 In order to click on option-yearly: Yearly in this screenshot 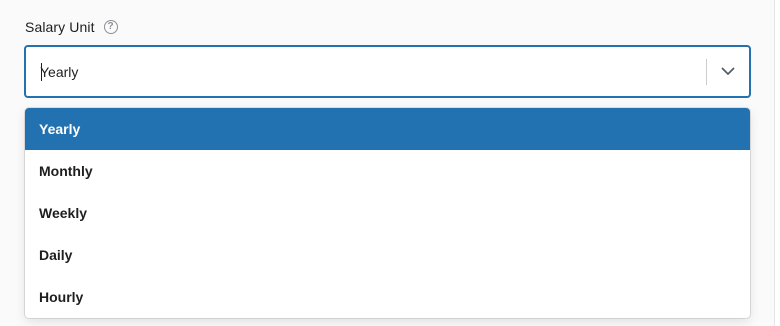, I will do `click(387, 129)`.